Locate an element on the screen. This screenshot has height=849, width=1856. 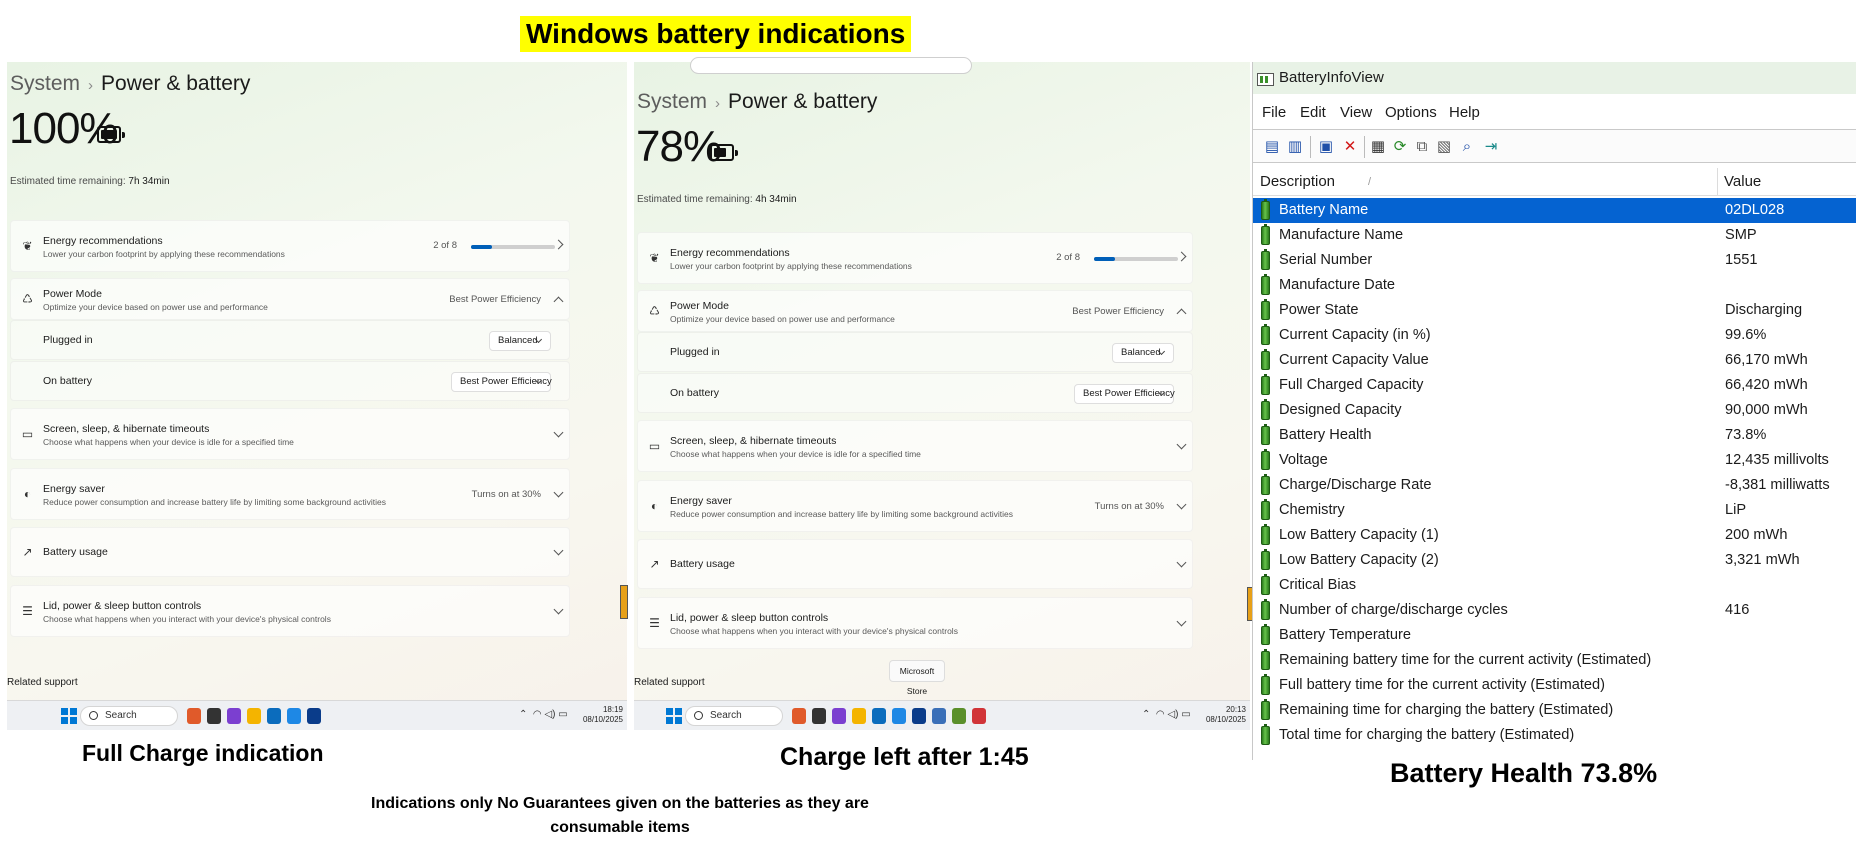
html-report-icon: ▧ is located at coordinates (1444, 147).